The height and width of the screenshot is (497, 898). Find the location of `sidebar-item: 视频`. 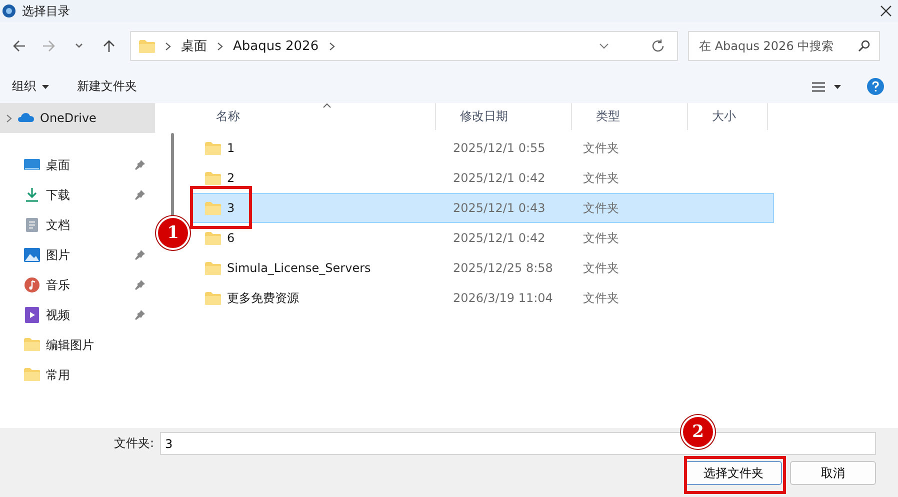

sidebar-item: 视频 is located at coordinates (77, 315).